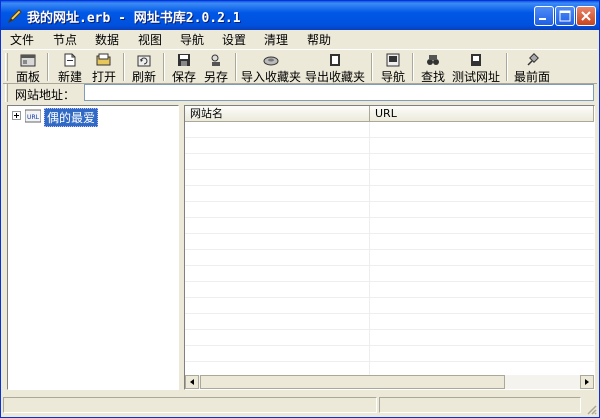 The image size is (600, 418). Describe the element at coordinates (192, 39) in the screenshot. I see `menu-navigate: 导航` at that location.